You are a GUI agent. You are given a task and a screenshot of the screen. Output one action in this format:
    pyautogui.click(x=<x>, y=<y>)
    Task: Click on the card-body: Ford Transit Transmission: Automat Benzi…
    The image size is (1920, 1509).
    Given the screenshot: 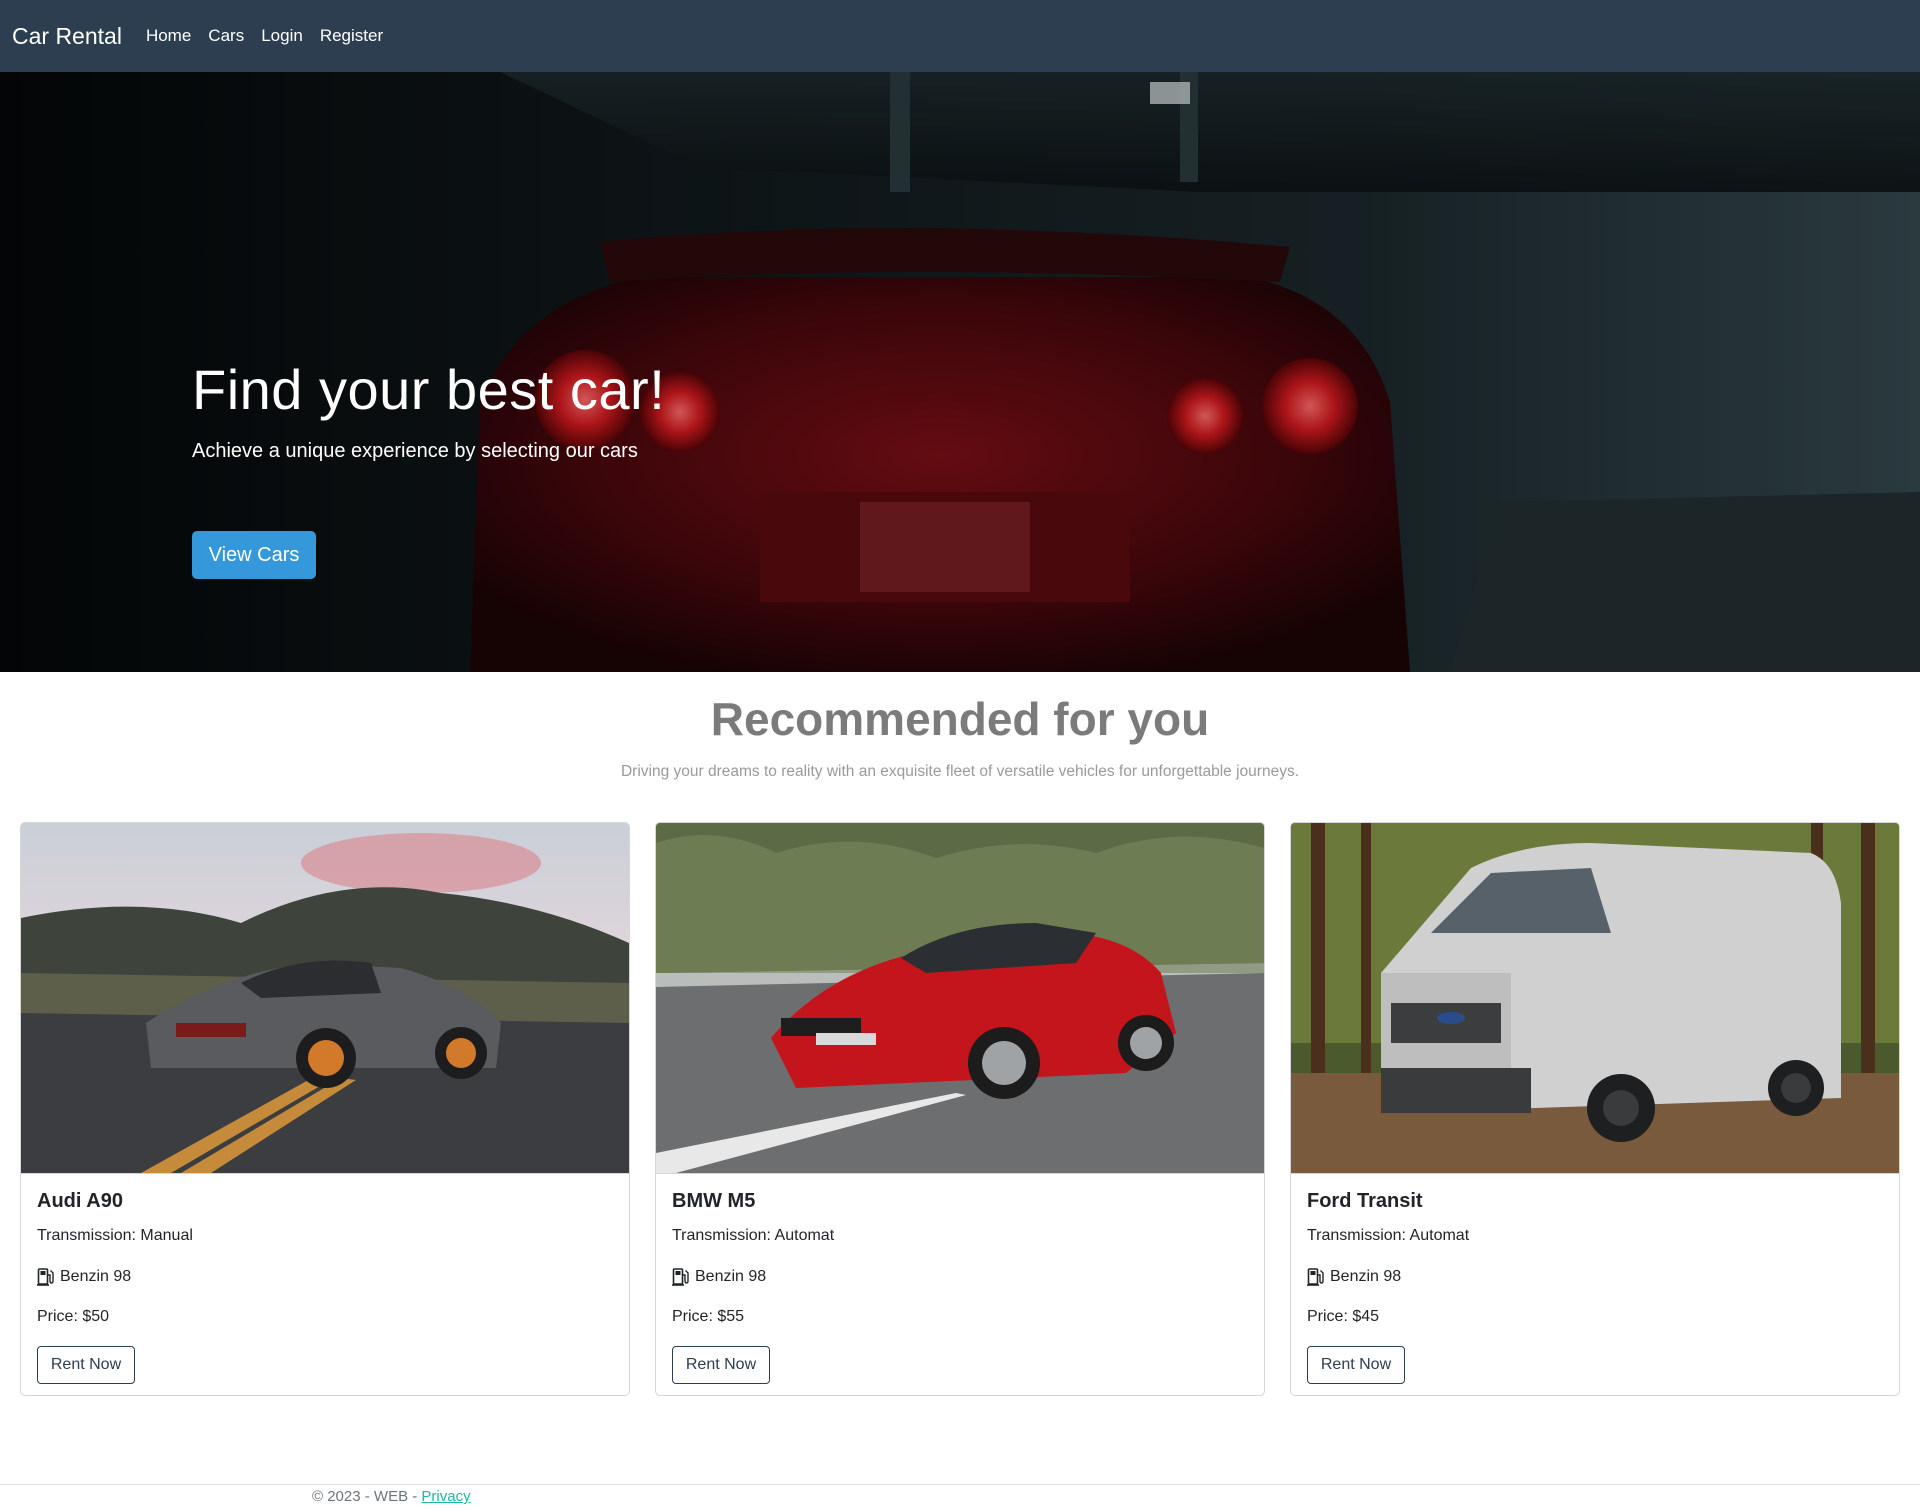 What is the action you would take?
    pyautogui.click(x=1595, y=1284)
    